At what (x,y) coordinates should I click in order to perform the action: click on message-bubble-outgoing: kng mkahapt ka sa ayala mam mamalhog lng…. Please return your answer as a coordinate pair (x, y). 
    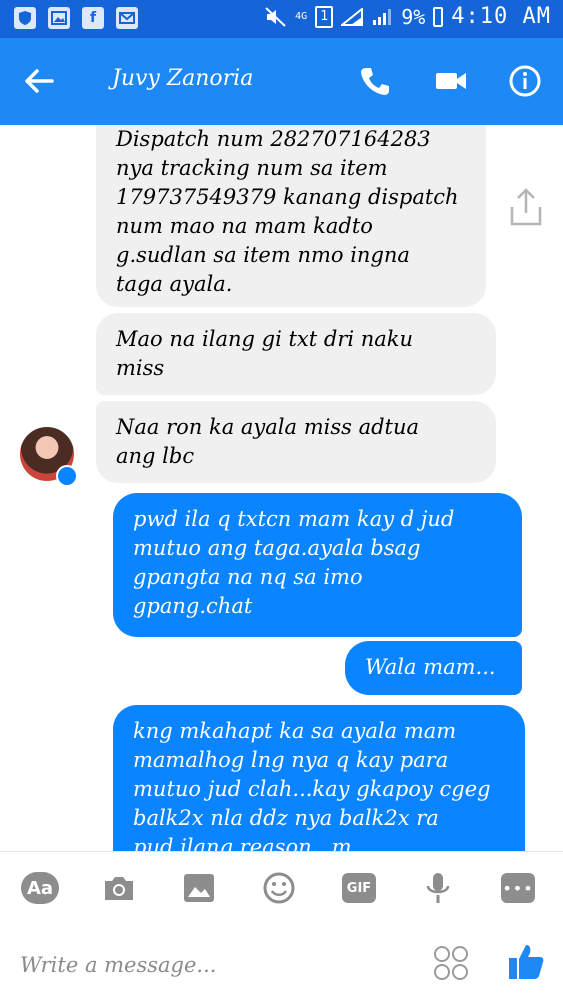
    Looking at the image, I should click on (319, 778).